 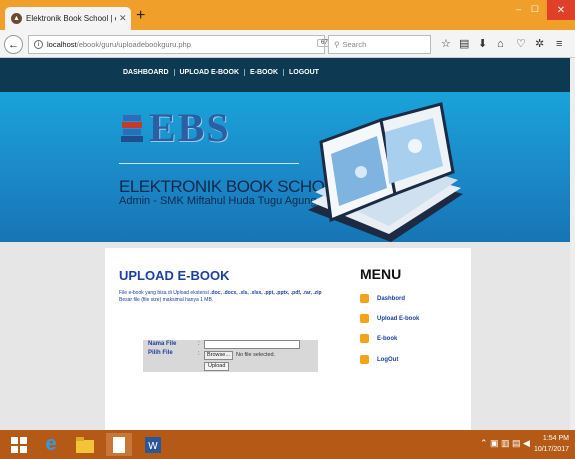 I want to click on windows-start-icon, so click(x=19, y=444).